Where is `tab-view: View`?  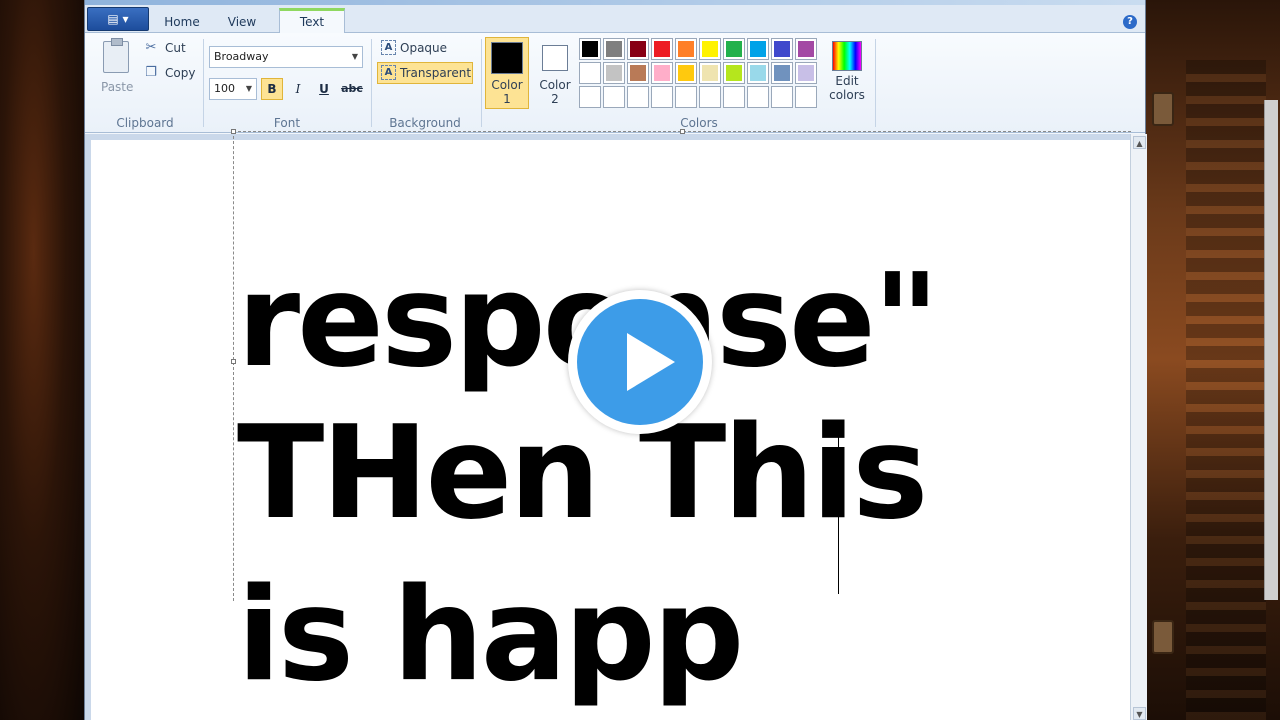
tab-view: View is located at coordinates (242, 22).